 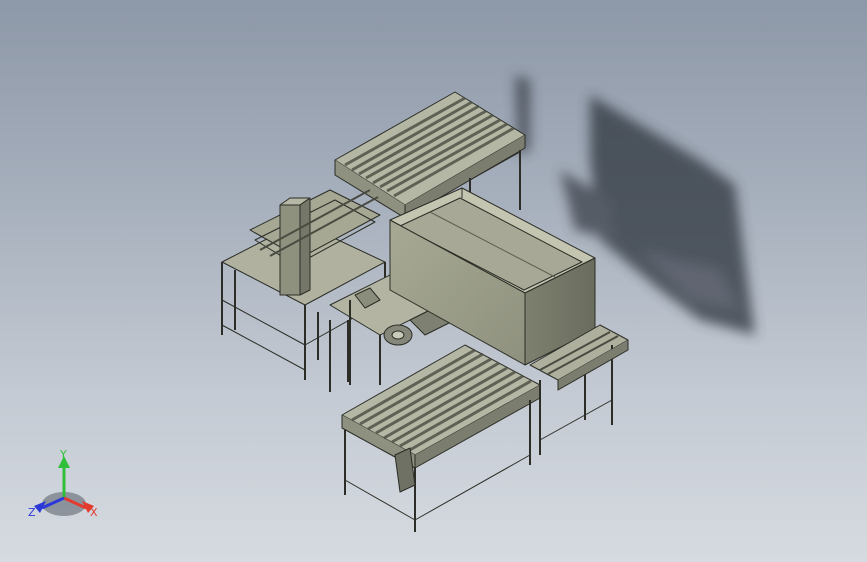 I want to click on y-axis-label: Y, so click(x=63, y=454).